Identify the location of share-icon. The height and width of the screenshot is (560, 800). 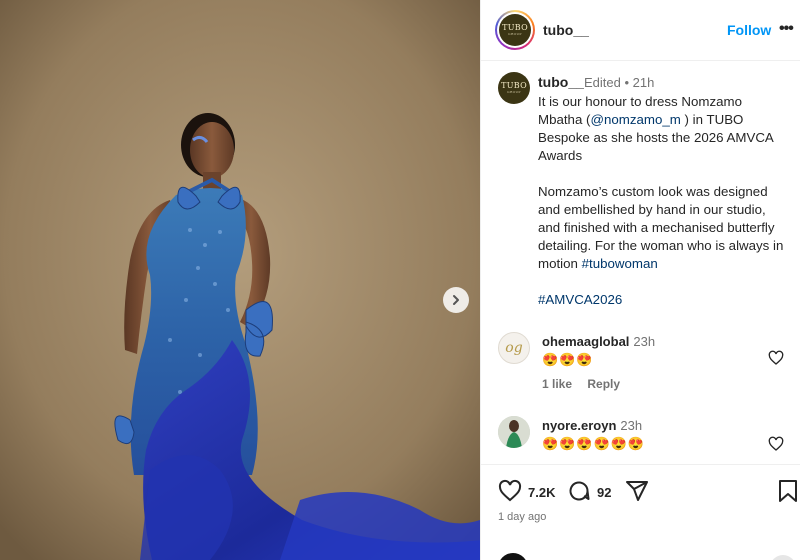
(637, 491).